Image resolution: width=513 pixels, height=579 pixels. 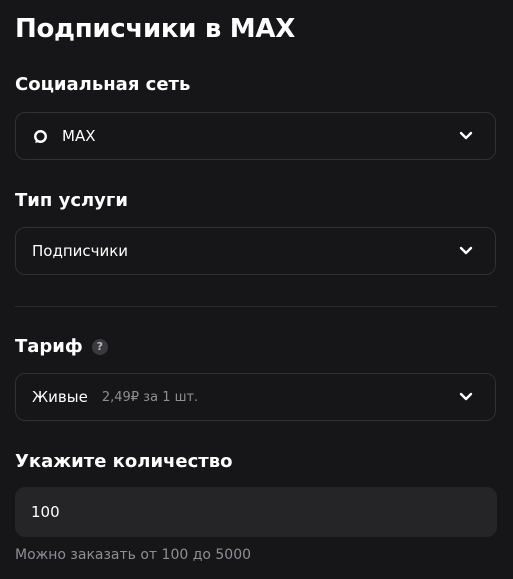 What do you see at coordinates (133, 555) in the screenshot?
I see `quantity-hint: Можно заказать от 100 до 5000` at bounding box center [133, 555].